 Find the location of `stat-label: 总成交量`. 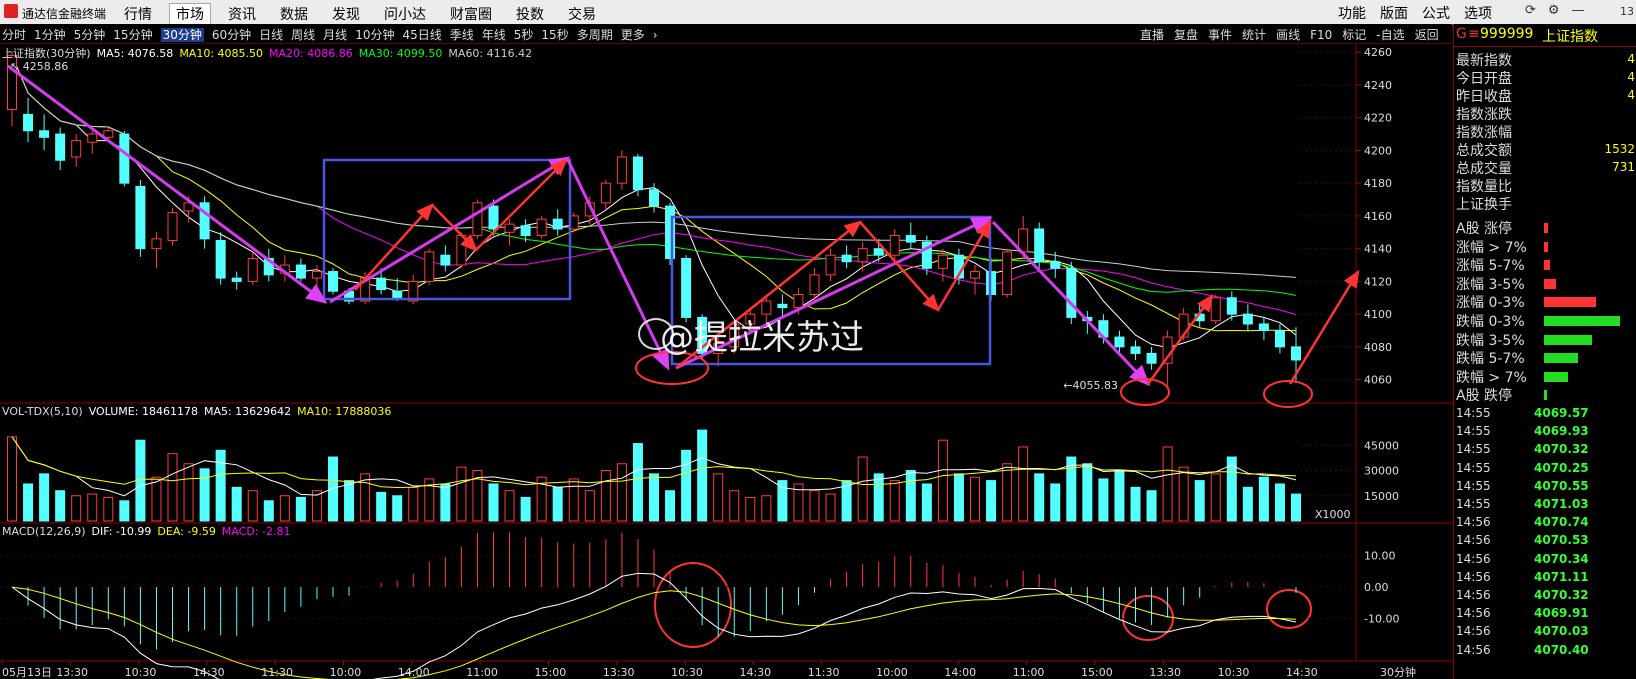

stat-label: 总成交量 is located at coordinates (1484, 169).